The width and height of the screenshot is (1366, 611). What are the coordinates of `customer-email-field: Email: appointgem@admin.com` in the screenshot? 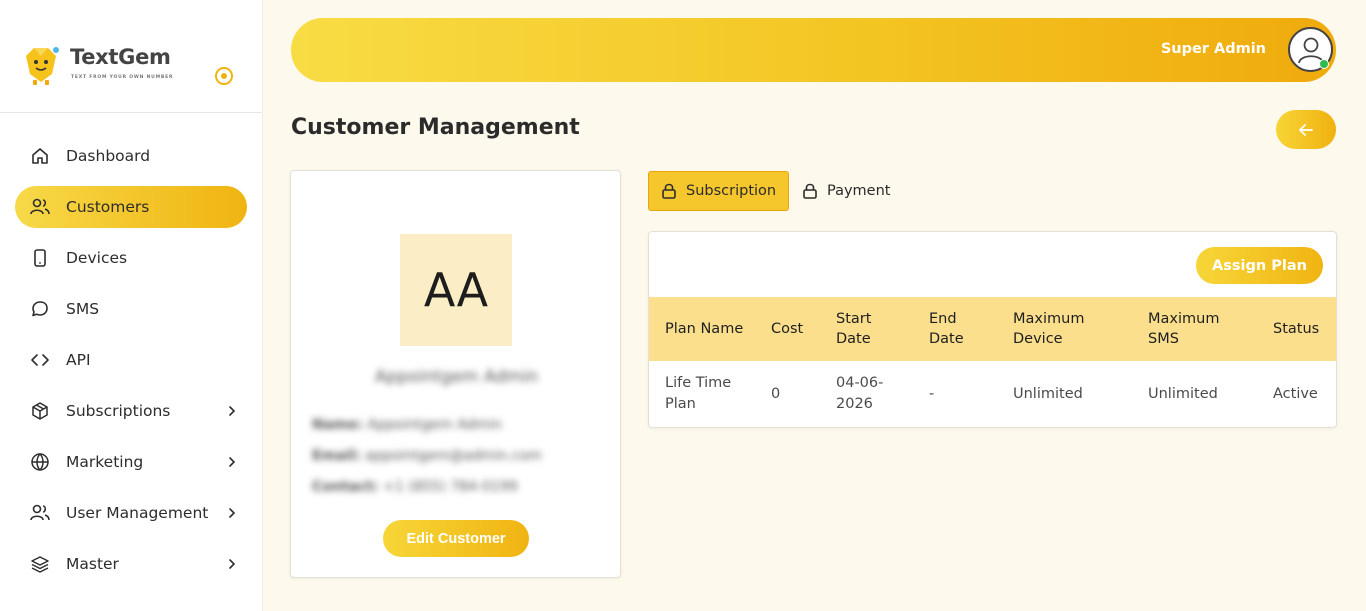 It's located at (427, 456).